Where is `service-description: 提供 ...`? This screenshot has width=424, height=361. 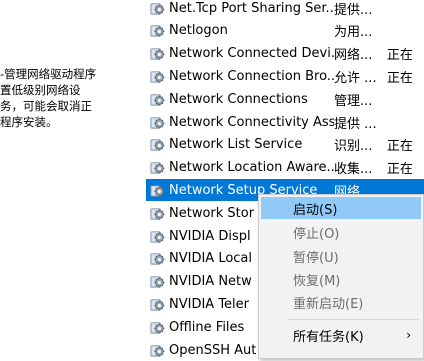
service-description: 提供 ... is located at coordinates (355, 124).